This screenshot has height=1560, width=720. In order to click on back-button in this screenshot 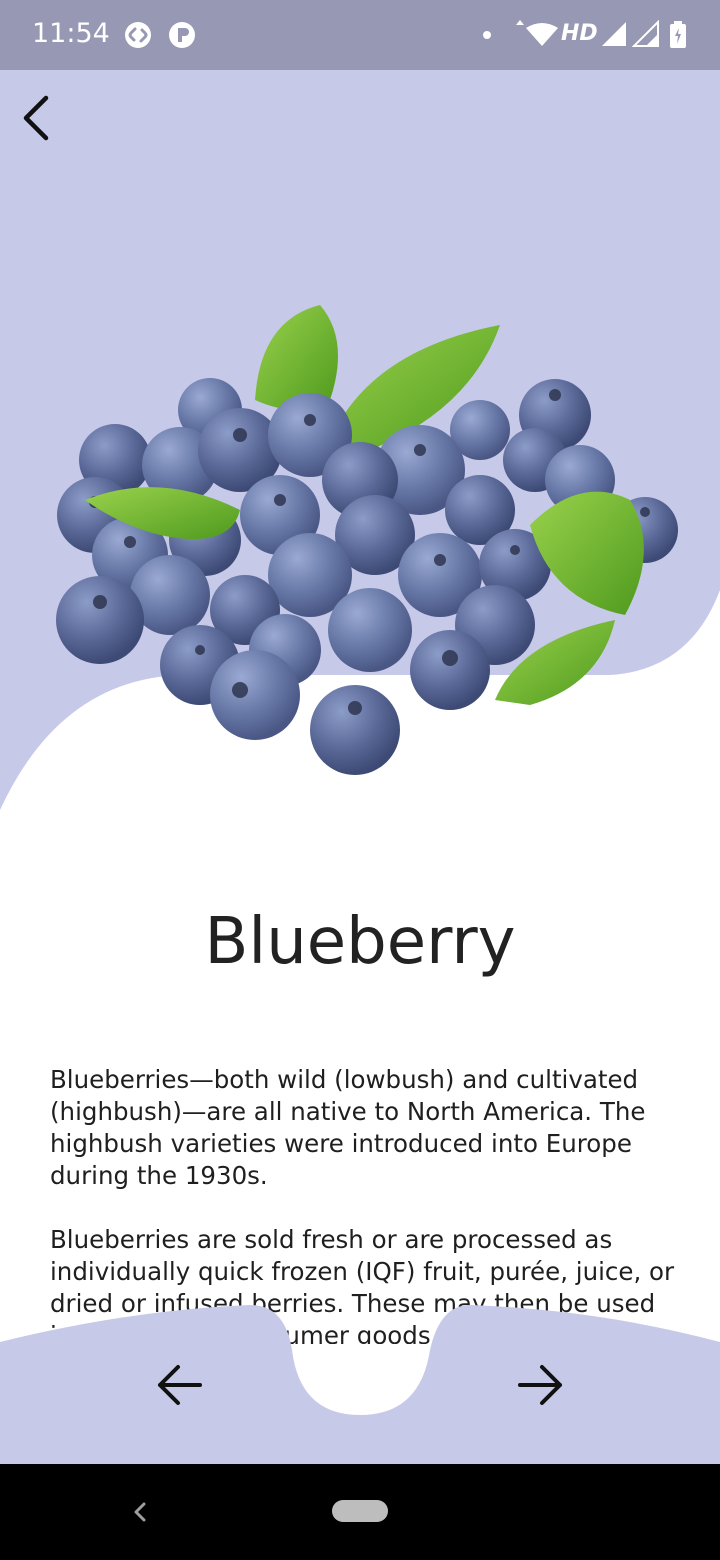, I will do `click(38, 118)`.